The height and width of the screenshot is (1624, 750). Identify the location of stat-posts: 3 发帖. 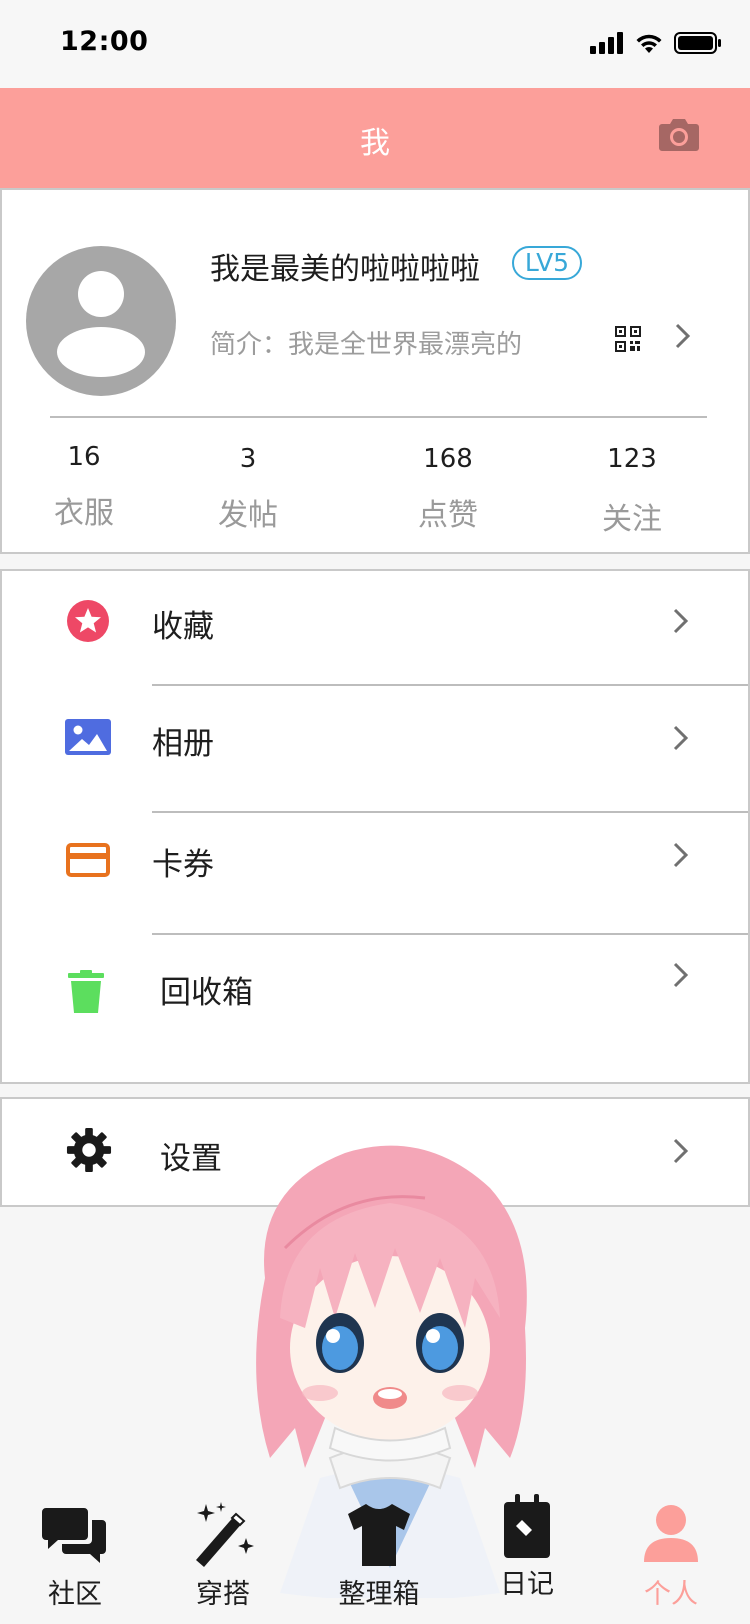
(248, 489).